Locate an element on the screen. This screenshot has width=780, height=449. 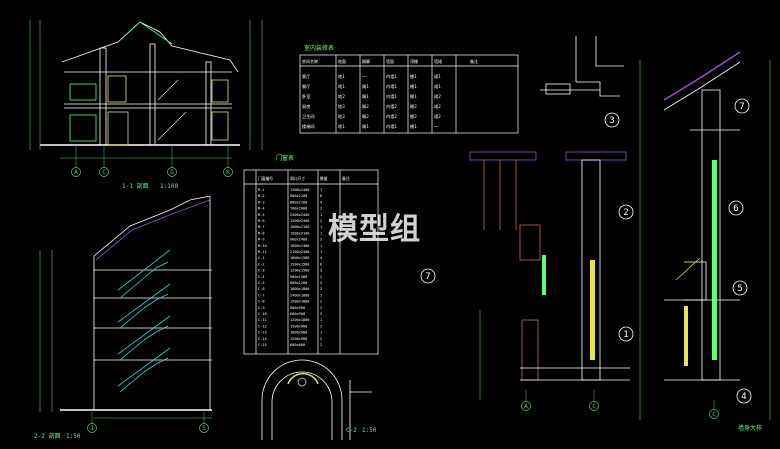
tile-band is located at coordinates (596, 156).